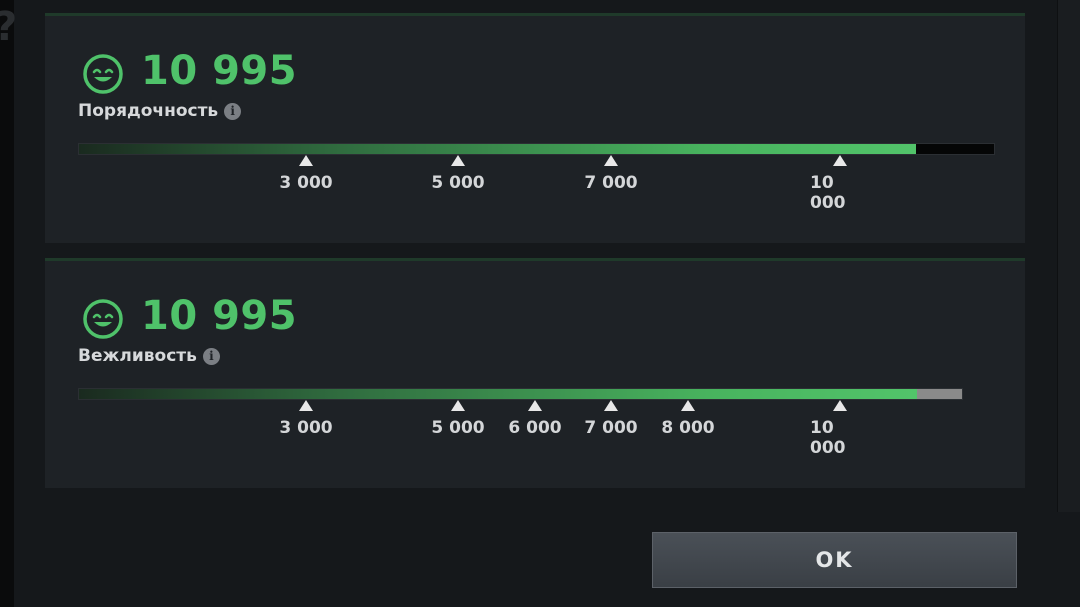 The width and height of the screenshot is (1080, 607). Describe the element at coordinates (148, 111) in the screenshot. I see `conduct-label: Порядочность` at that location.